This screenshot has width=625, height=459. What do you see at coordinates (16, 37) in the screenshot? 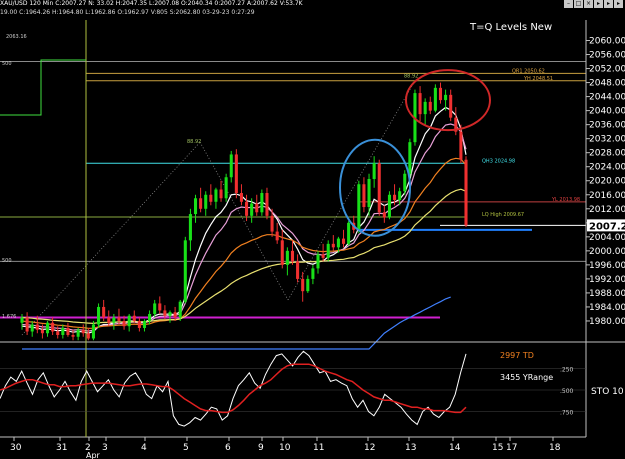
I see `left-scale-label: 2063.16` at bounding box center [16, 37].